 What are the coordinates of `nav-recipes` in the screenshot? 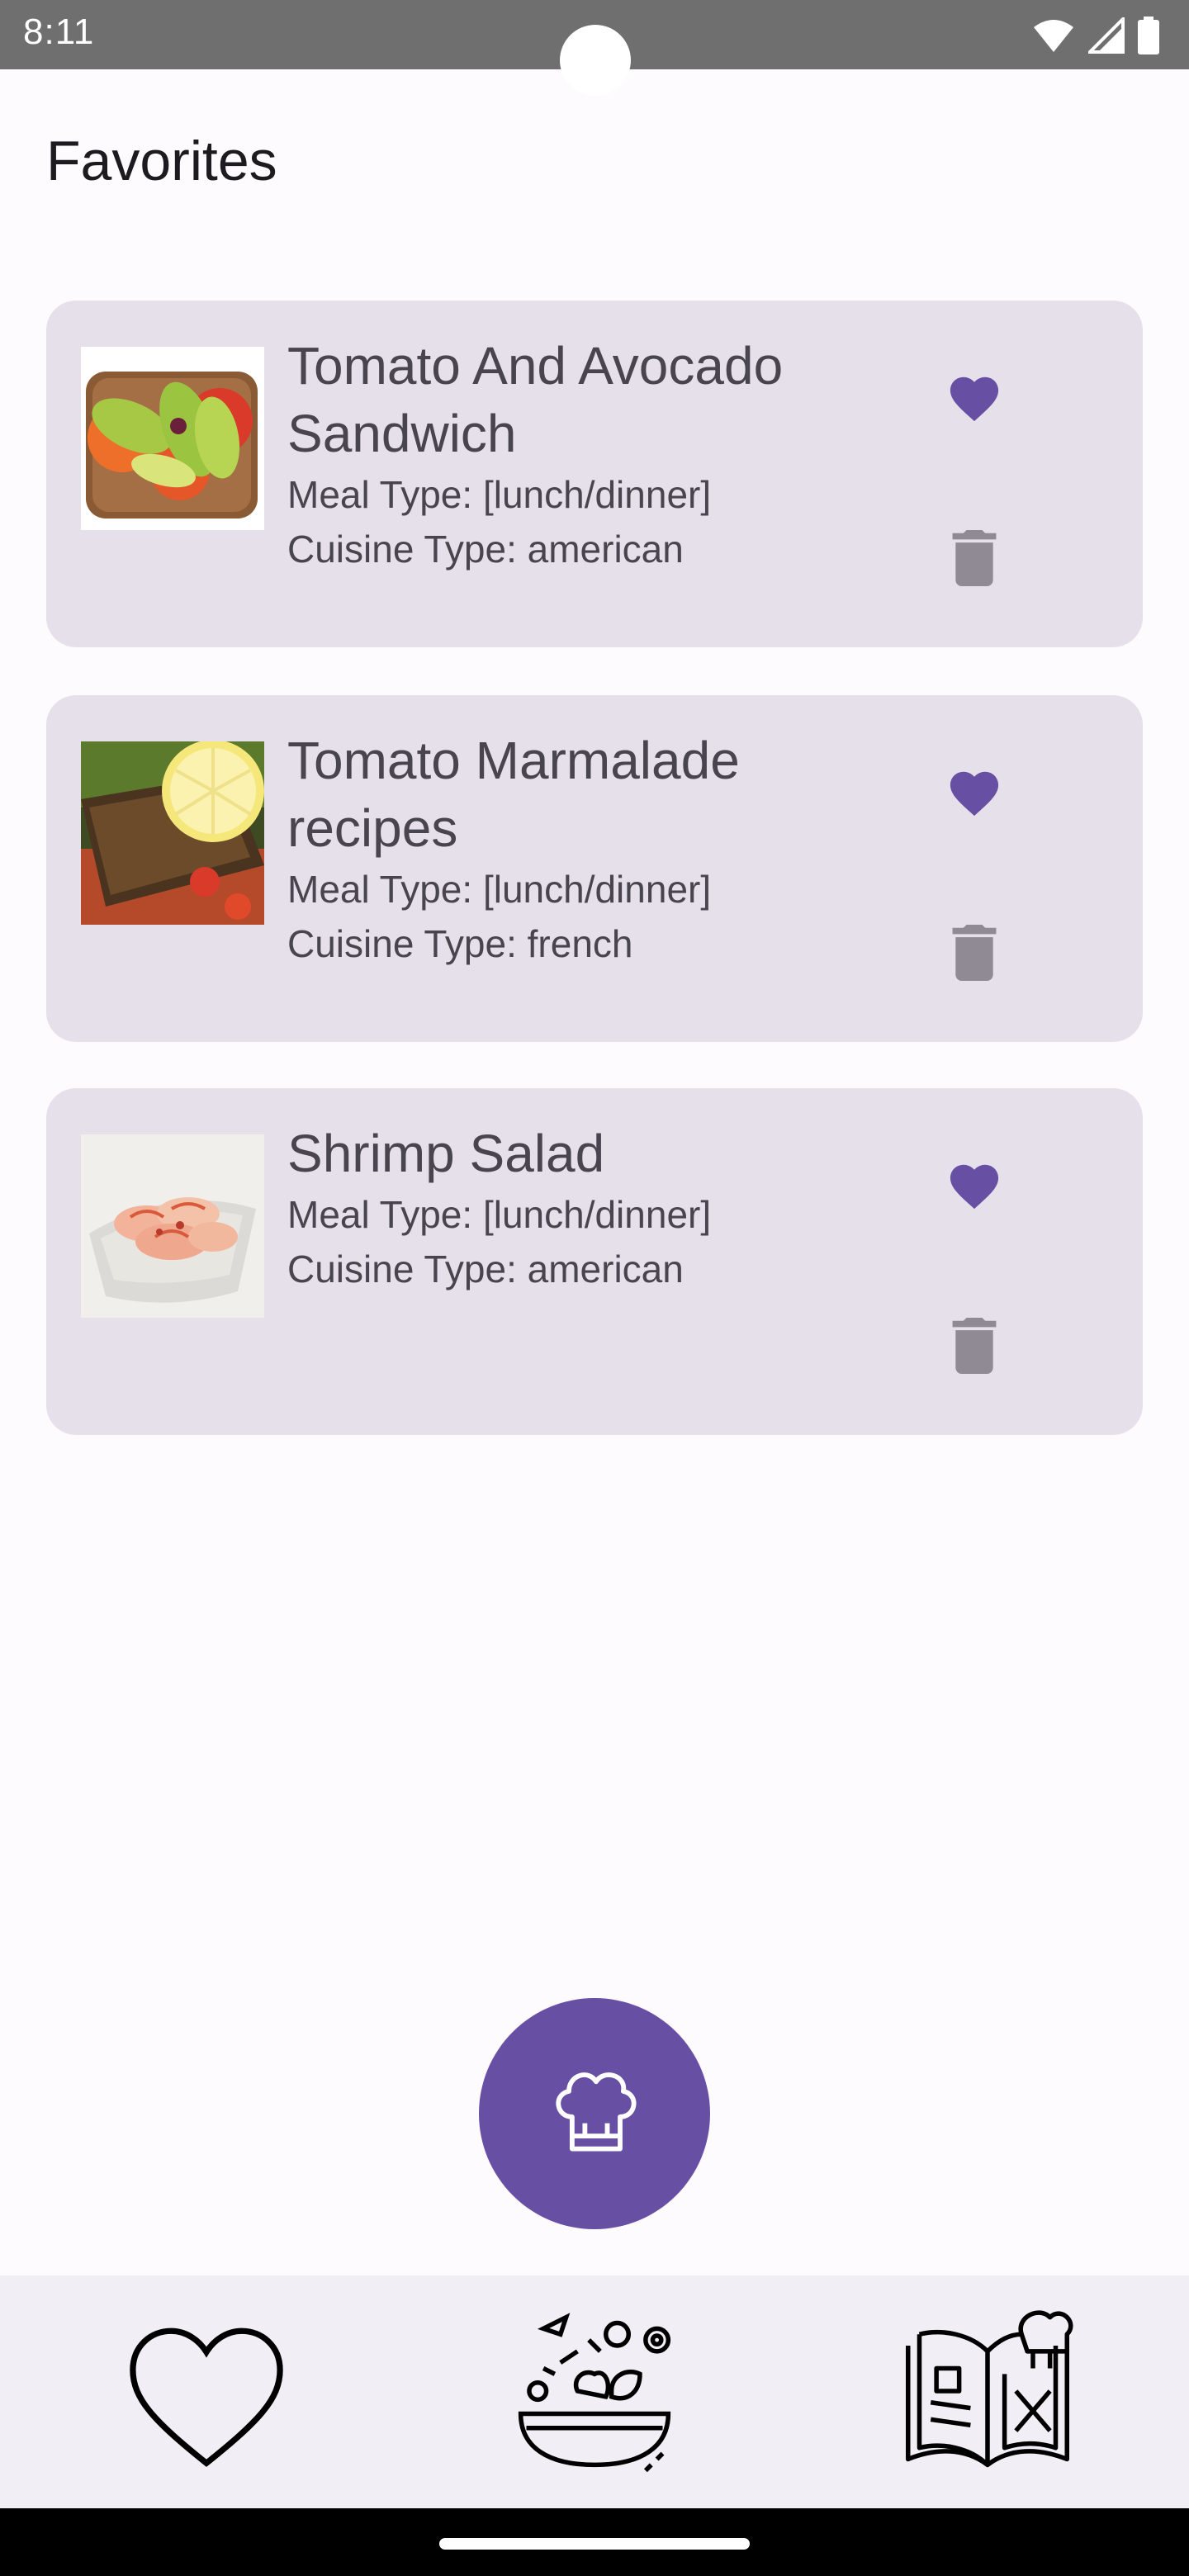 It's located at (987, 2391).